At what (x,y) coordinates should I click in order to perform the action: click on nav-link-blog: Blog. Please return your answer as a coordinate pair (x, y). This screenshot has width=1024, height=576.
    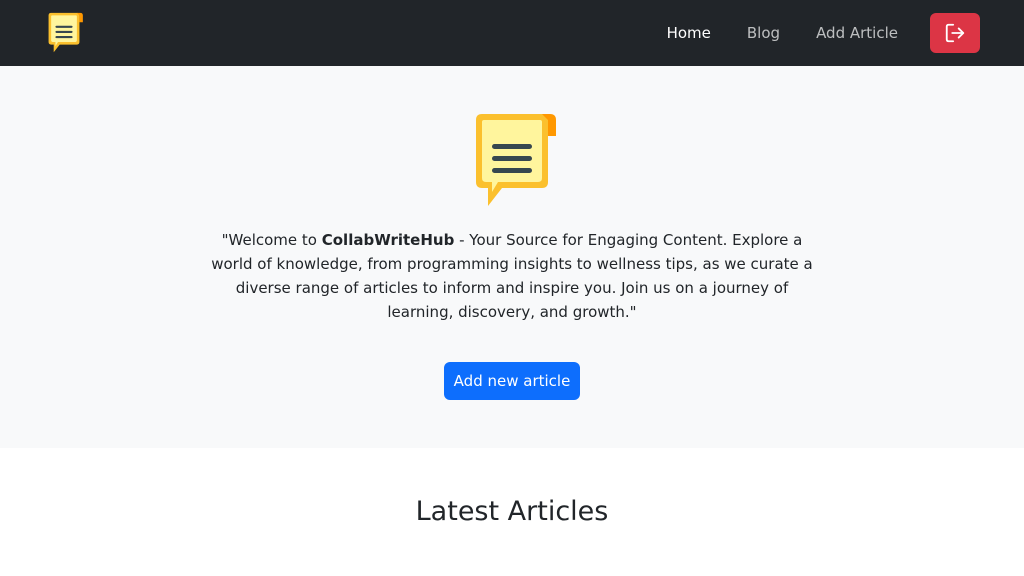
    Looking at the image, I should click on (763, 33).